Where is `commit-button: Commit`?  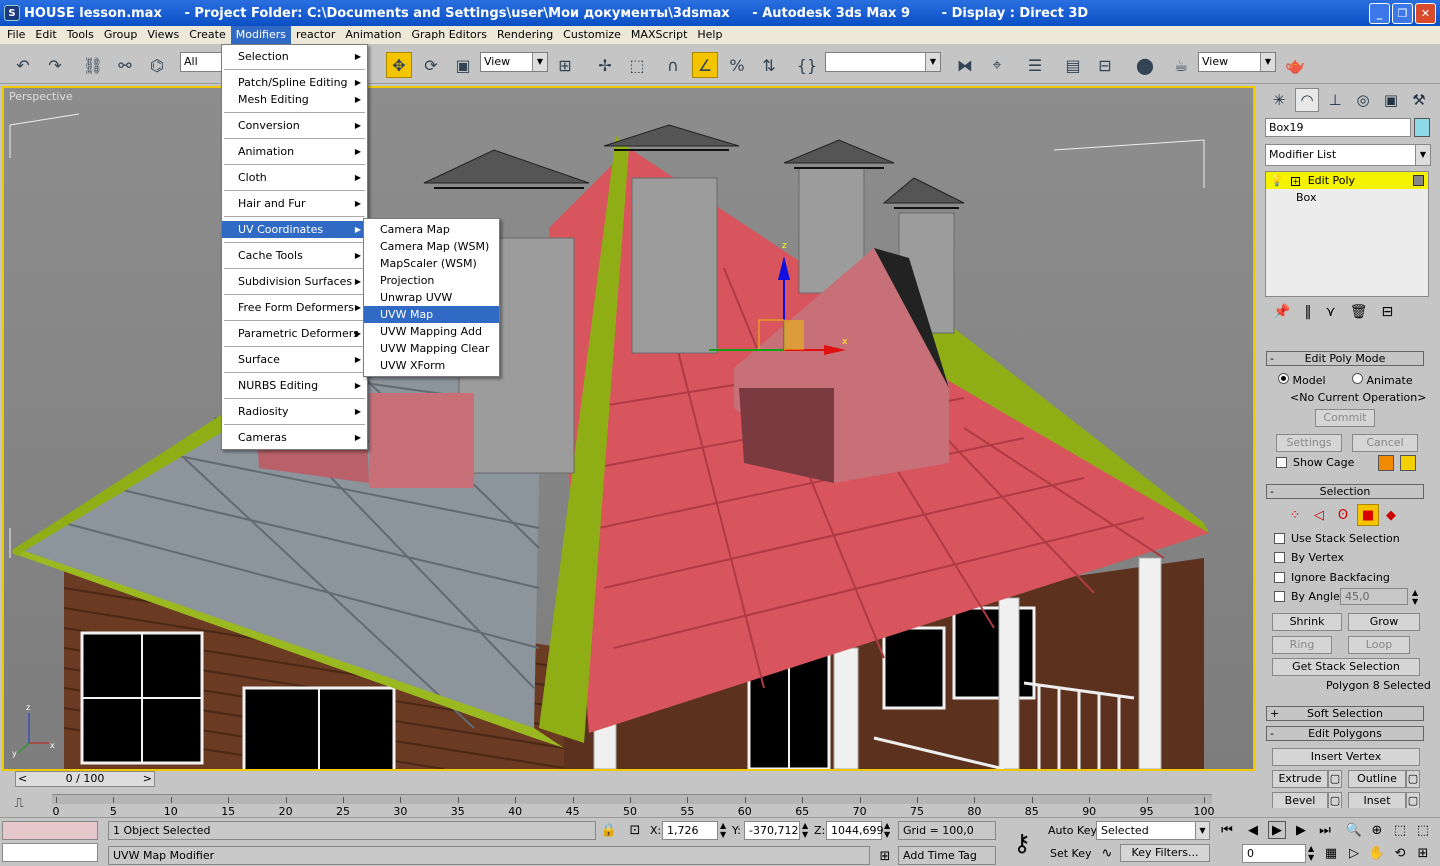 commit-button: Commit is located at coordinates (1345, 418).